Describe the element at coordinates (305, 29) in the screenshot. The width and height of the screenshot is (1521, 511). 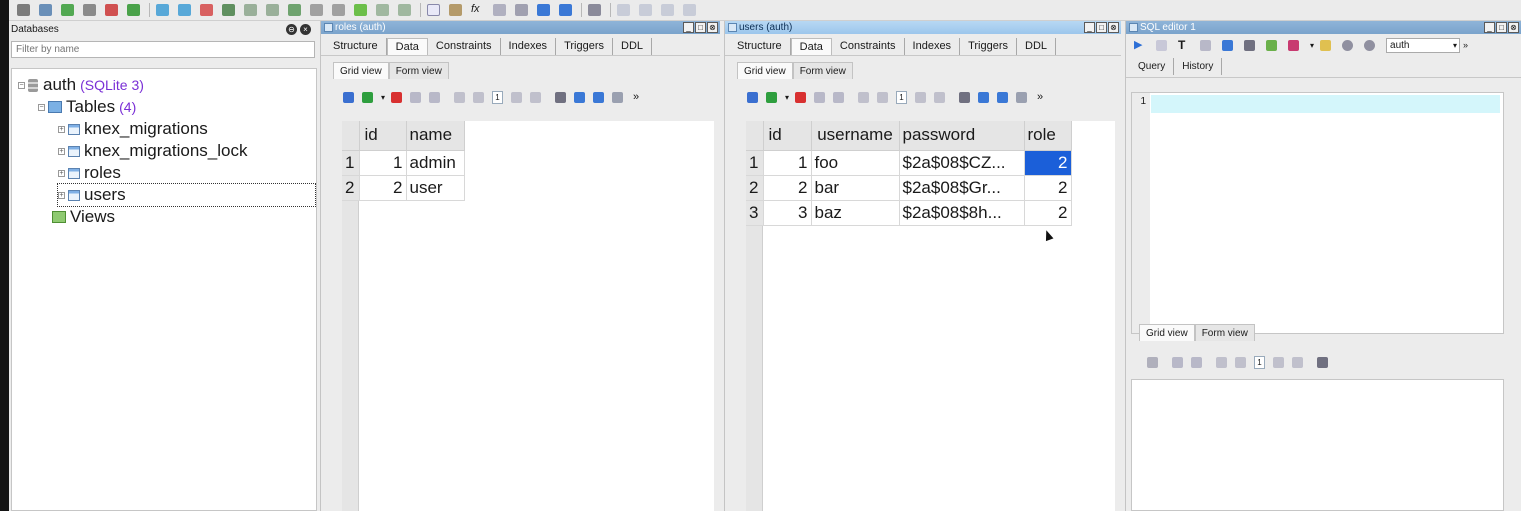
I see `close-panel-icon: ×` at that location.